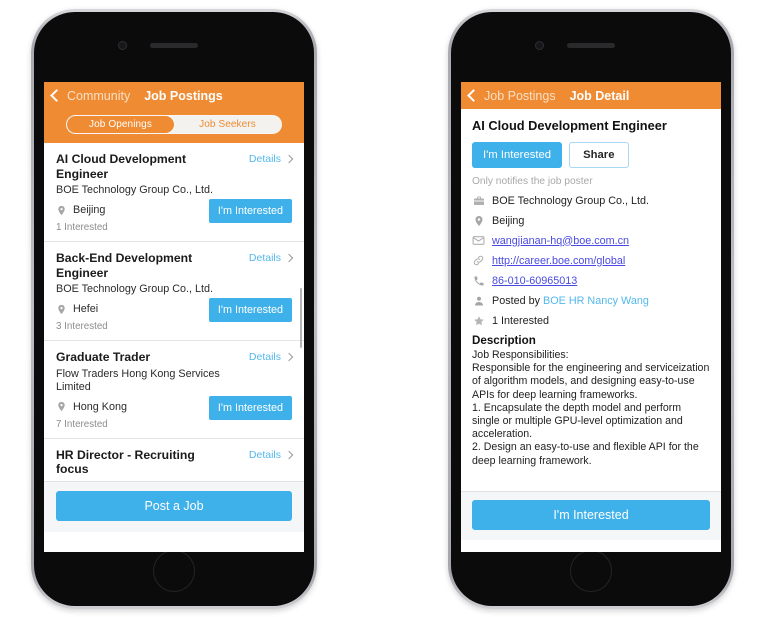 The image size is (768, 617). What do you see at coordinates (99, 95) in the screenshot?
I see `back-label: Community` at bounding box center [99, 95].